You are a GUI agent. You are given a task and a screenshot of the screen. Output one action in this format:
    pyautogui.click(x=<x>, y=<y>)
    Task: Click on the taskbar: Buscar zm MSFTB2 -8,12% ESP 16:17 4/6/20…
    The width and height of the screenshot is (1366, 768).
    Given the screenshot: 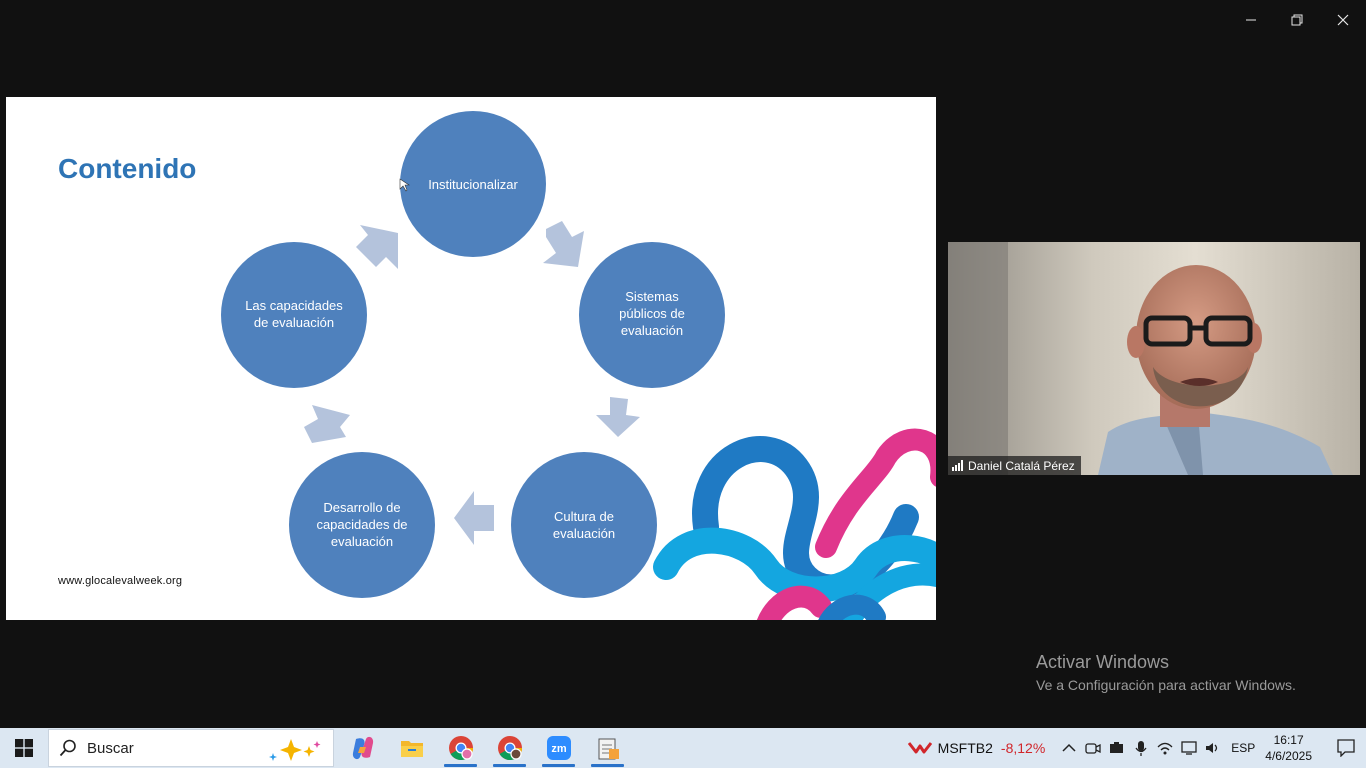 What is the action you would take?
    pyautogui.click(x=683, y=748)
    